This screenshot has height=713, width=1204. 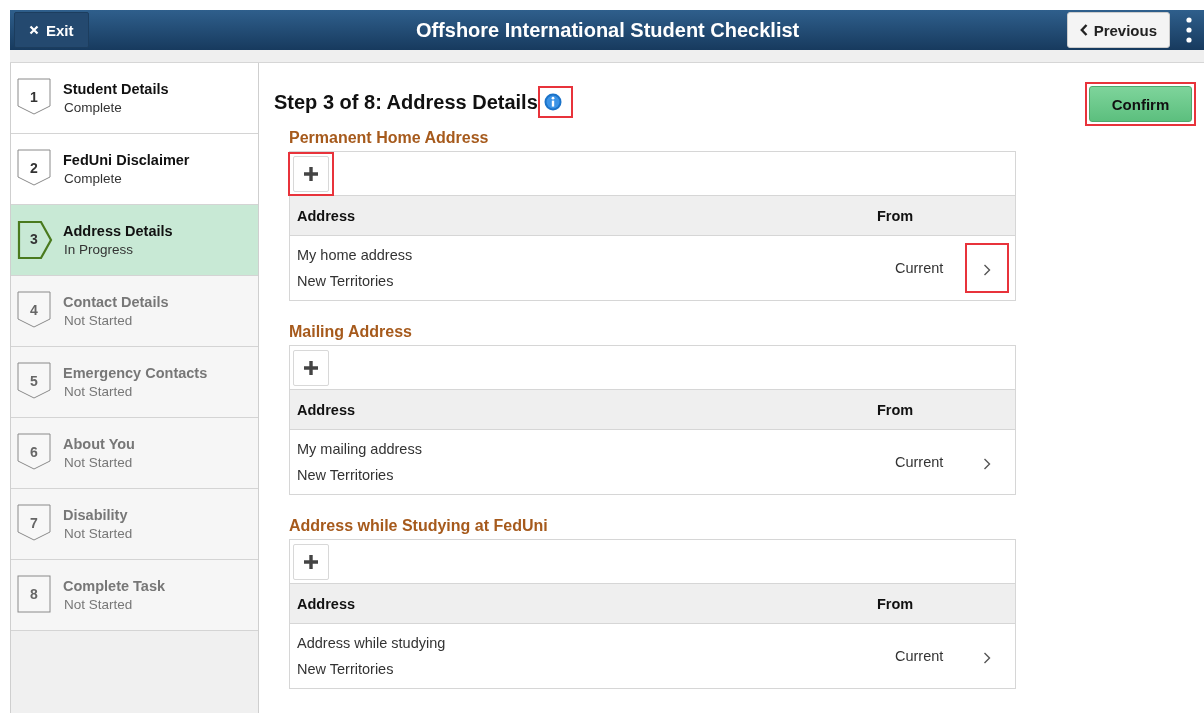 What do you see at coordinates (134, 169) in the screenshot?
I see `step-item: 2 FedUni Disclaimer Complete` at bounding box center [134, 169].